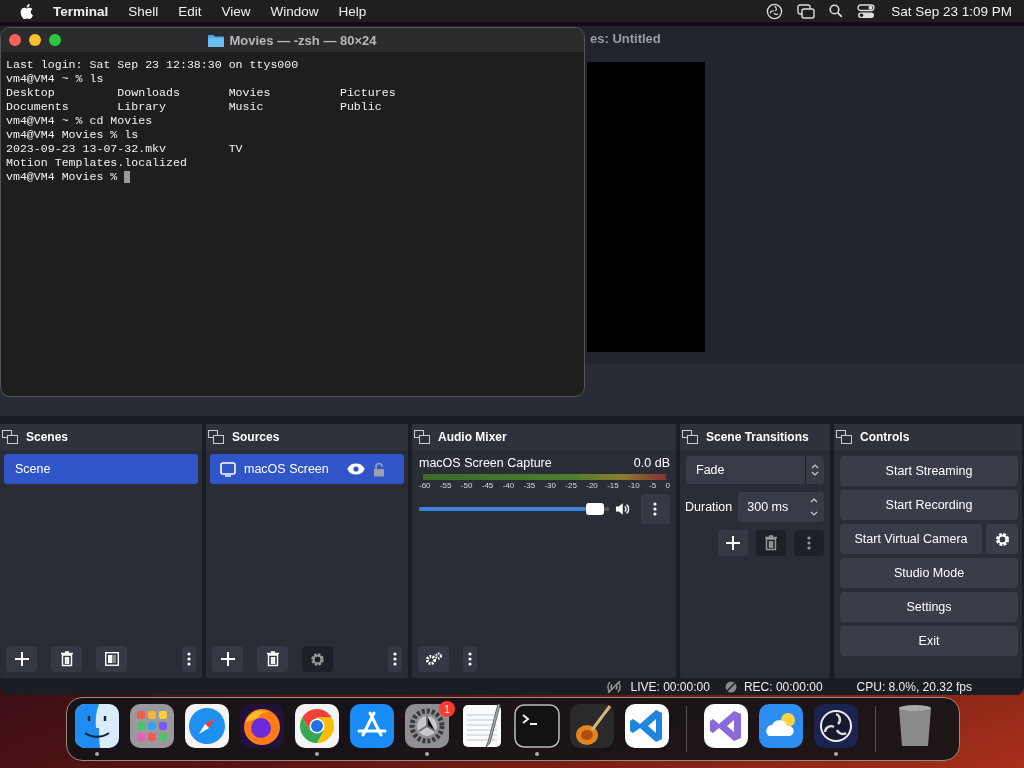 The image size is (1024, 768). I want to click on properties-button, so click(317, 659).